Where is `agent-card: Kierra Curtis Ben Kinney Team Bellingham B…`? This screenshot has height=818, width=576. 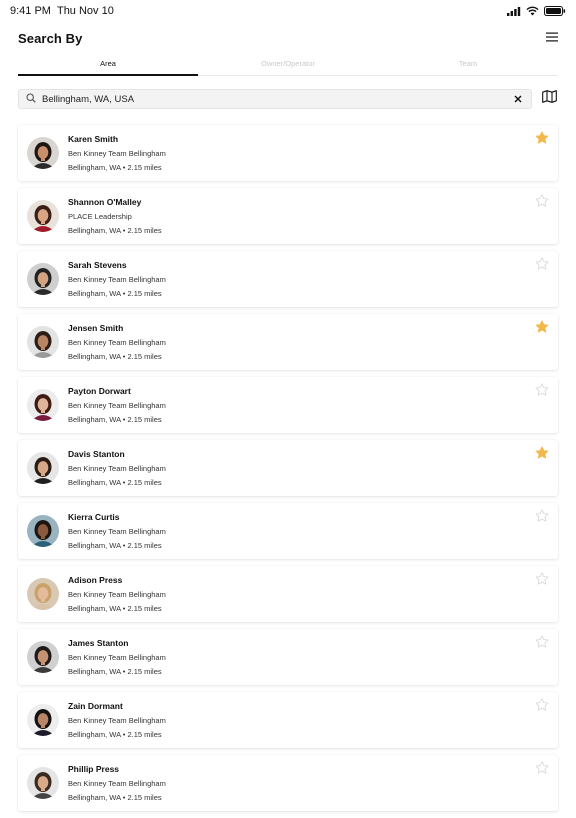
agent-card: Kierra Curtis Ben Kinney Team Bellingham B… is located at coordinates (288, 531).